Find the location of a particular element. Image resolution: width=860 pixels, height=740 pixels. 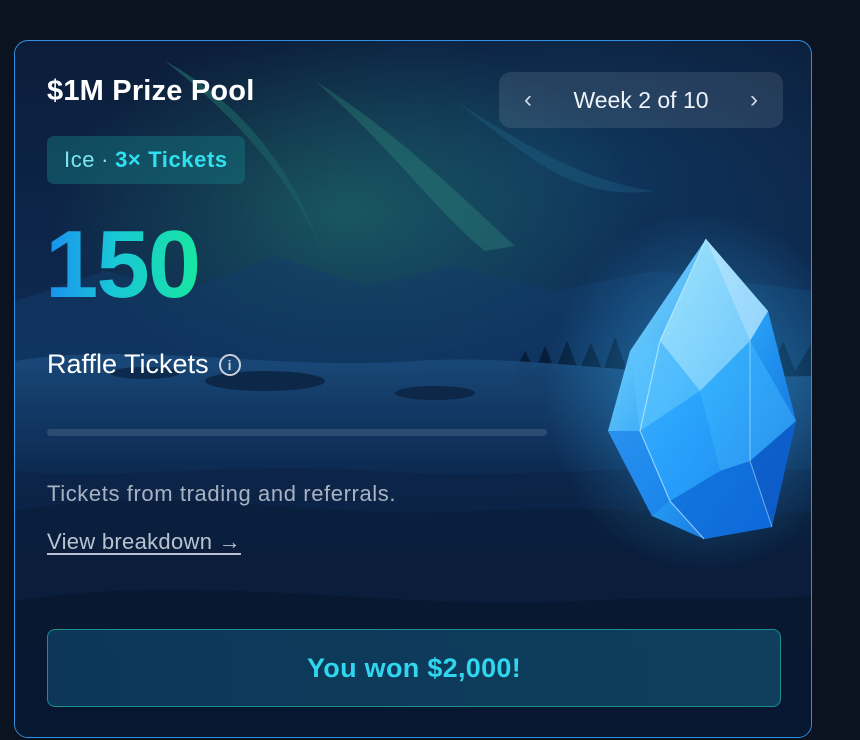

info-icon: i is located at coordinates (229, 364).